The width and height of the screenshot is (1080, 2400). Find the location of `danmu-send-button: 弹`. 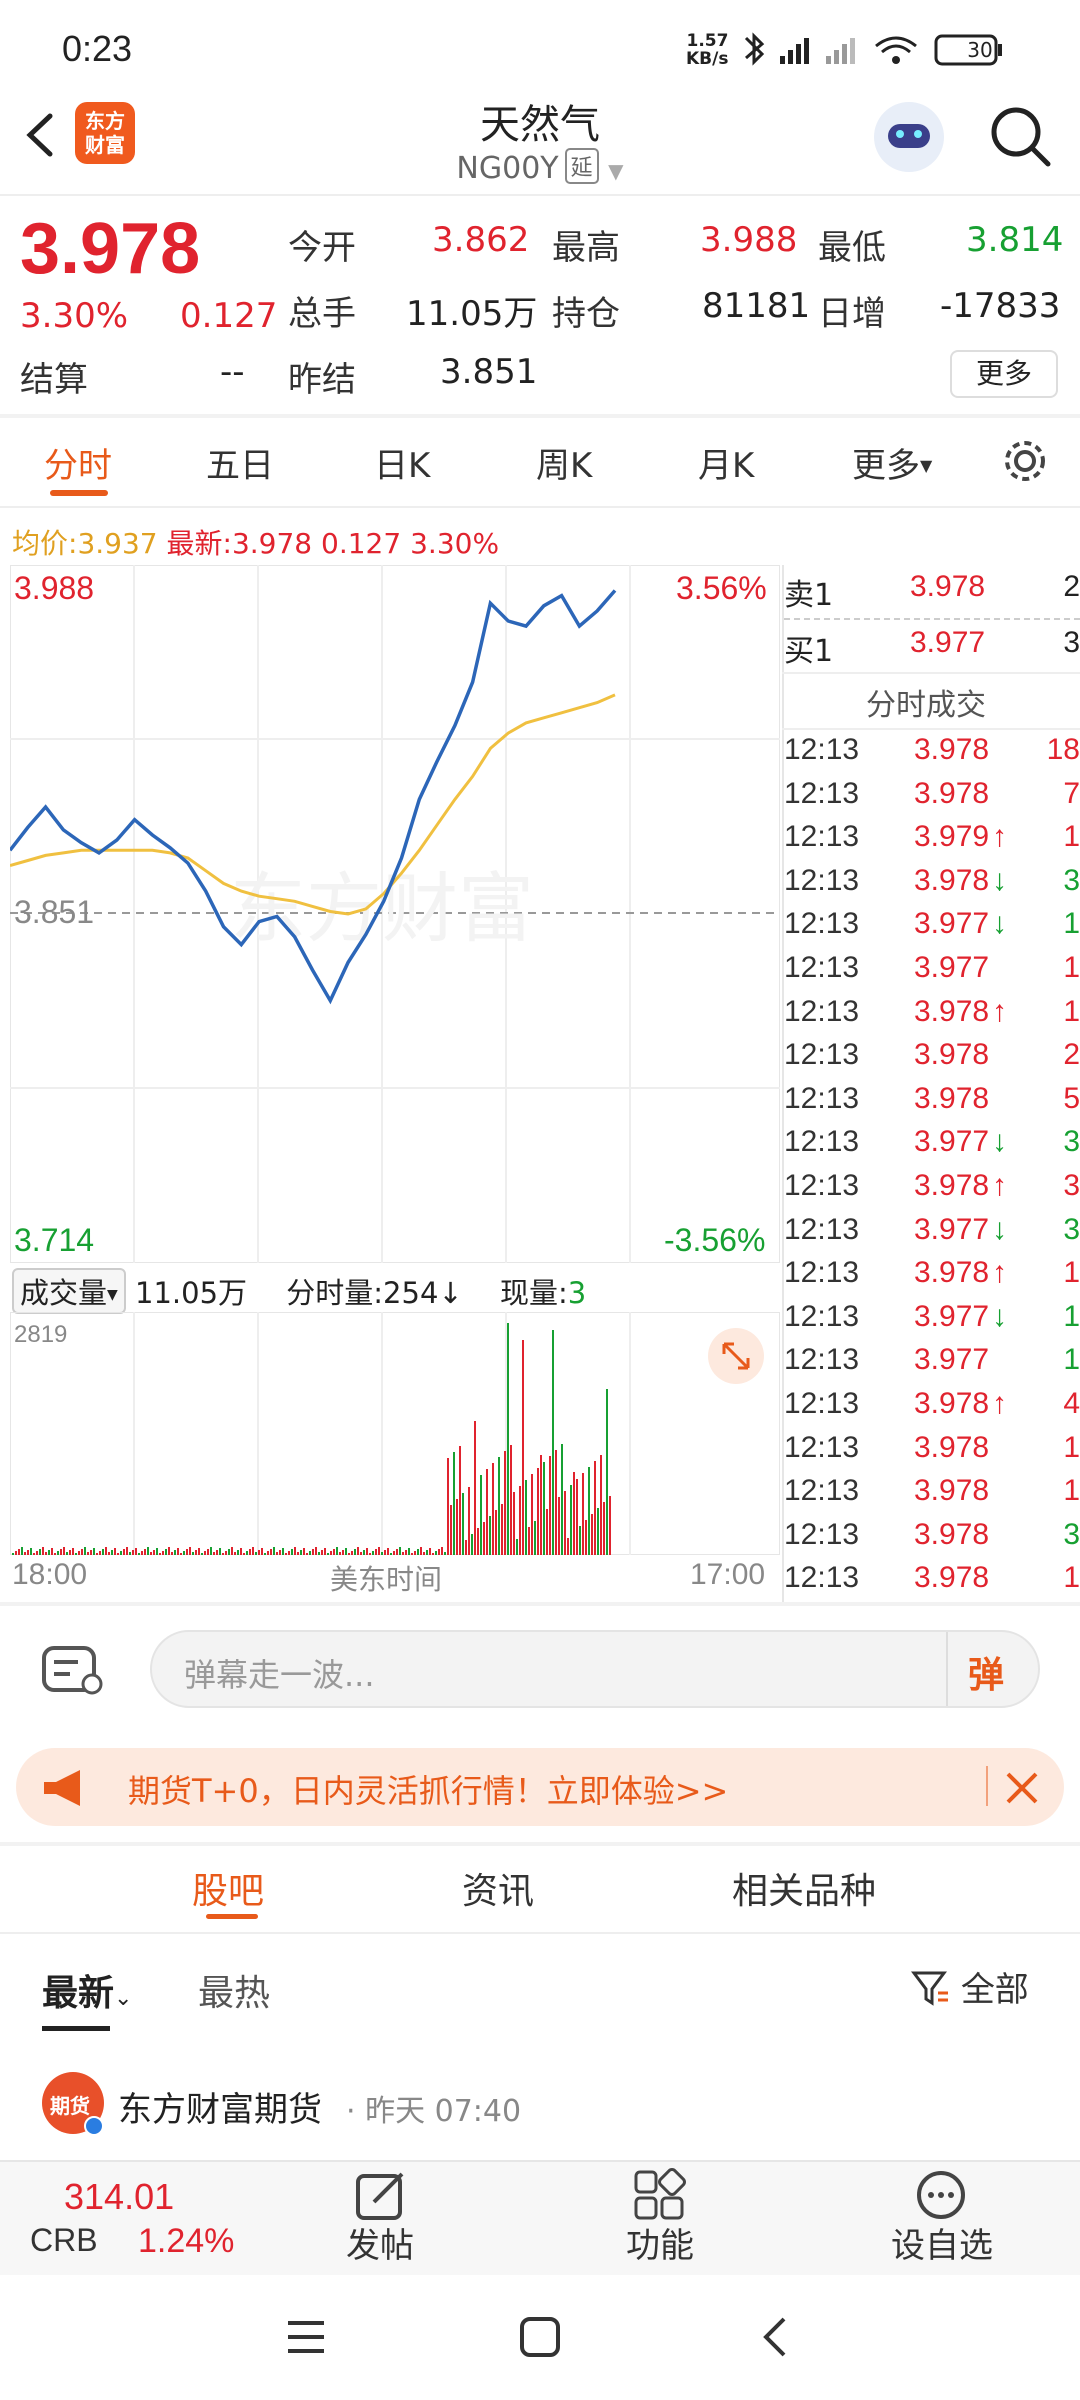

danmu-send-button: 弹 is located at coordinates (992, 1669).